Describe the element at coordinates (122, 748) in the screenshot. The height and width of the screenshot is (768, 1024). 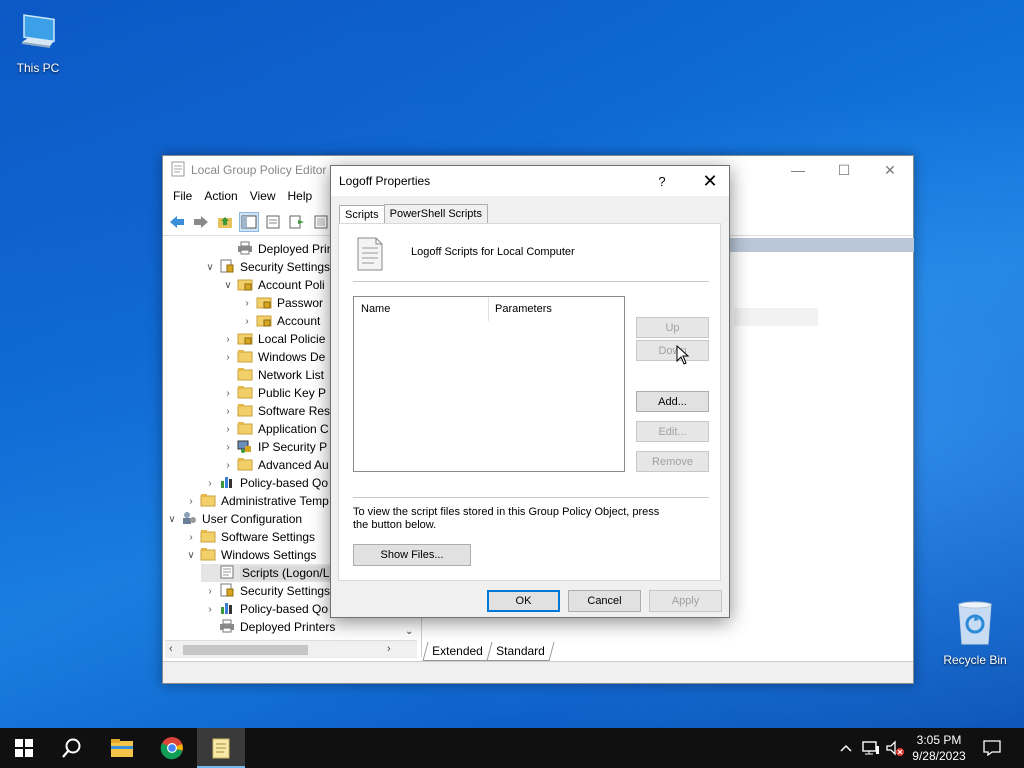
I see `file-explorer-button` at that location.